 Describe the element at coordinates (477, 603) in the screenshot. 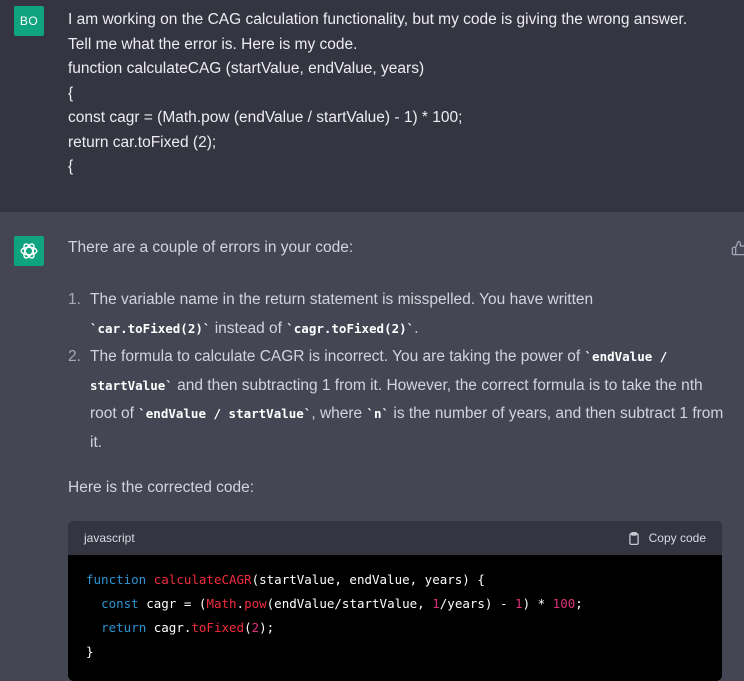

I see `code-token: /years) -` at that location.